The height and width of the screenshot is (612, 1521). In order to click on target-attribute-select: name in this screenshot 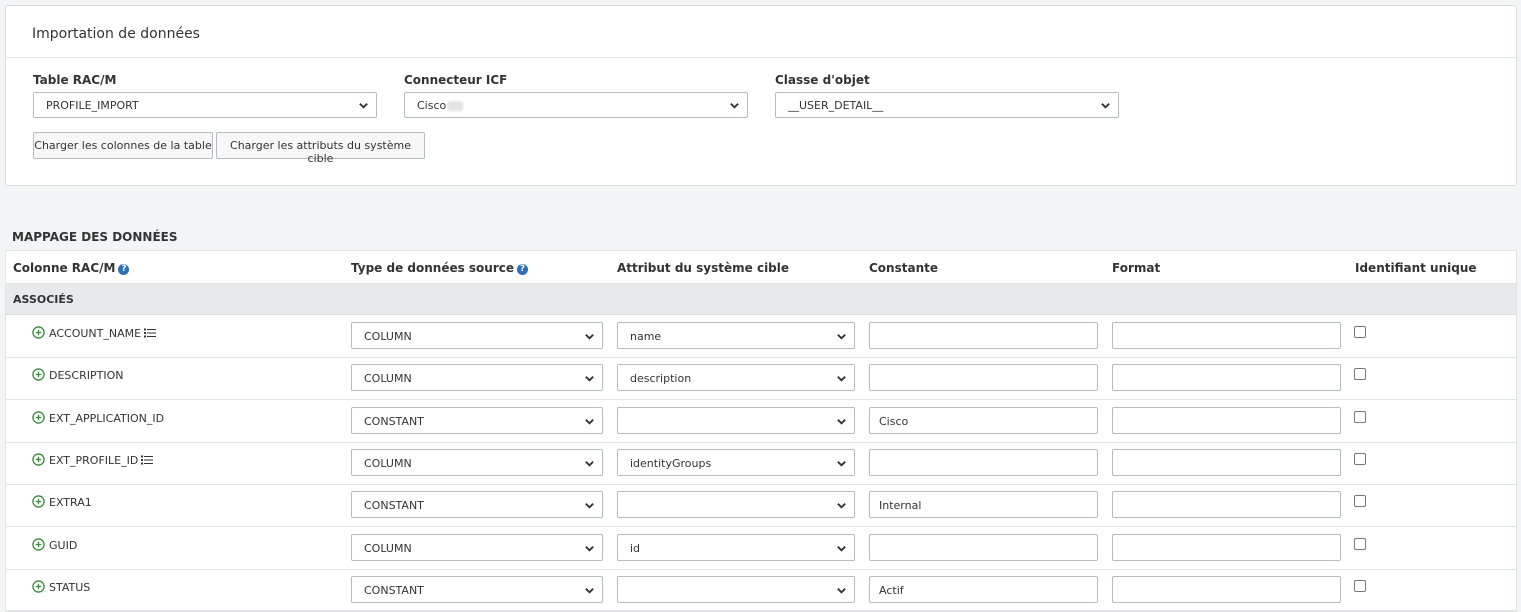, I will do `click(736, 335)`.